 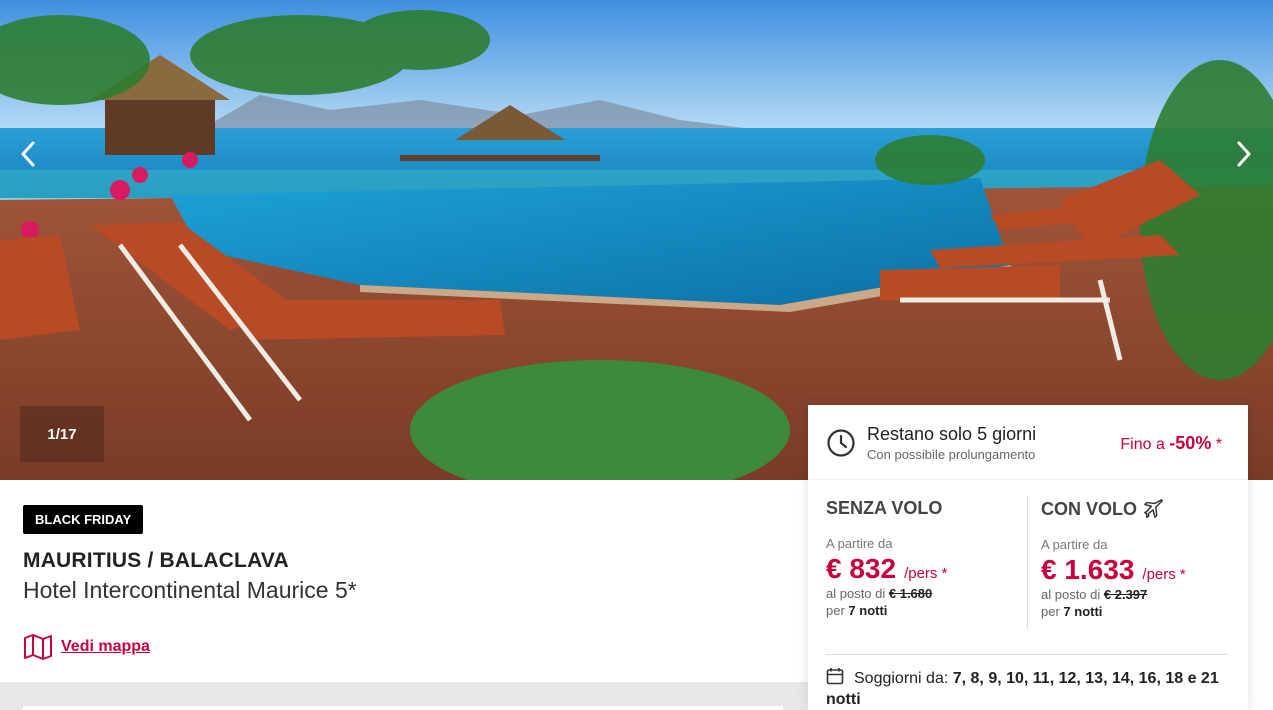 What do you see at coordinates (38, 647) in the screenshot?
I see `map-icon` at bounding box center [38, 647].